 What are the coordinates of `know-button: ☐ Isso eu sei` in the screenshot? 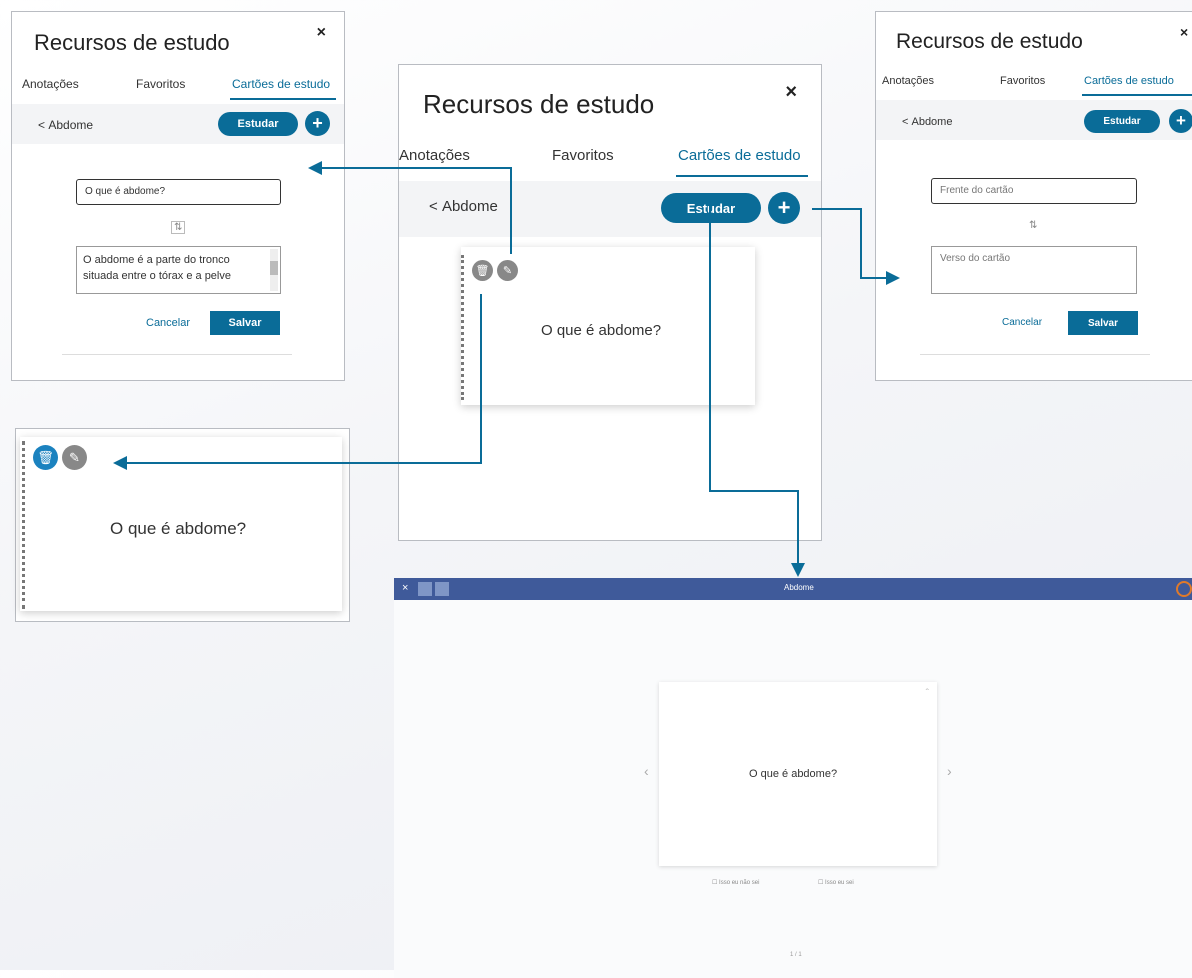 It's located at (836, 882).